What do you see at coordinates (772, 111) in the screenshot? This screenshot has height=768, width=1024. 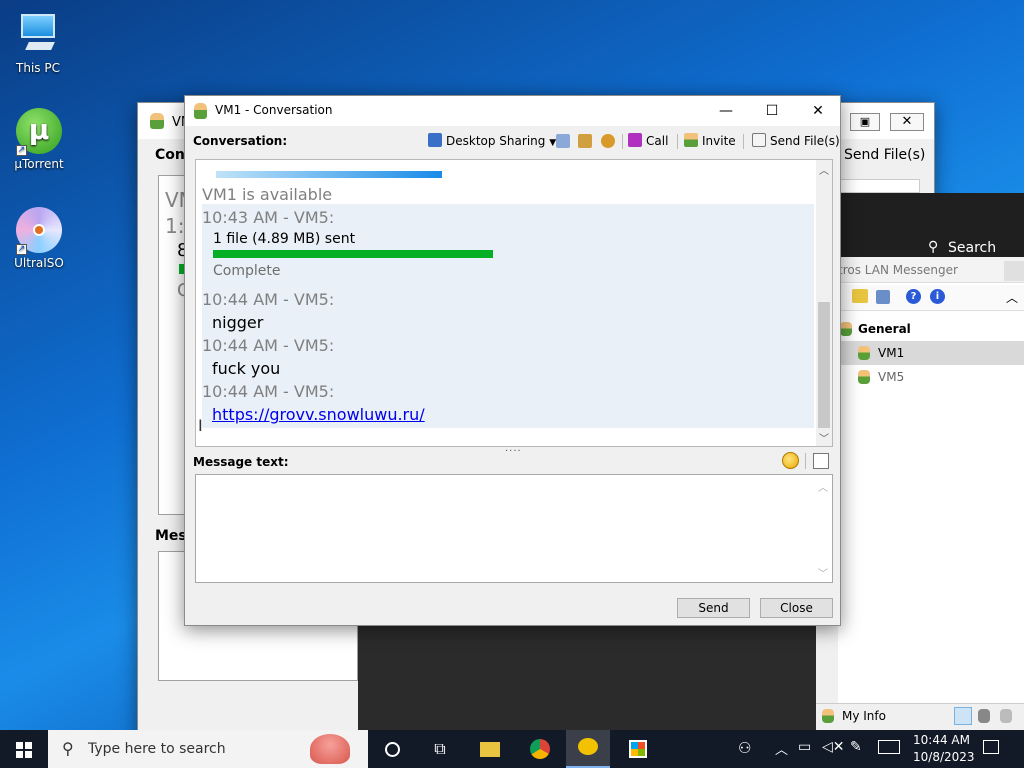 I see `maximize-button: ☐` at bounding box center [772, 111].